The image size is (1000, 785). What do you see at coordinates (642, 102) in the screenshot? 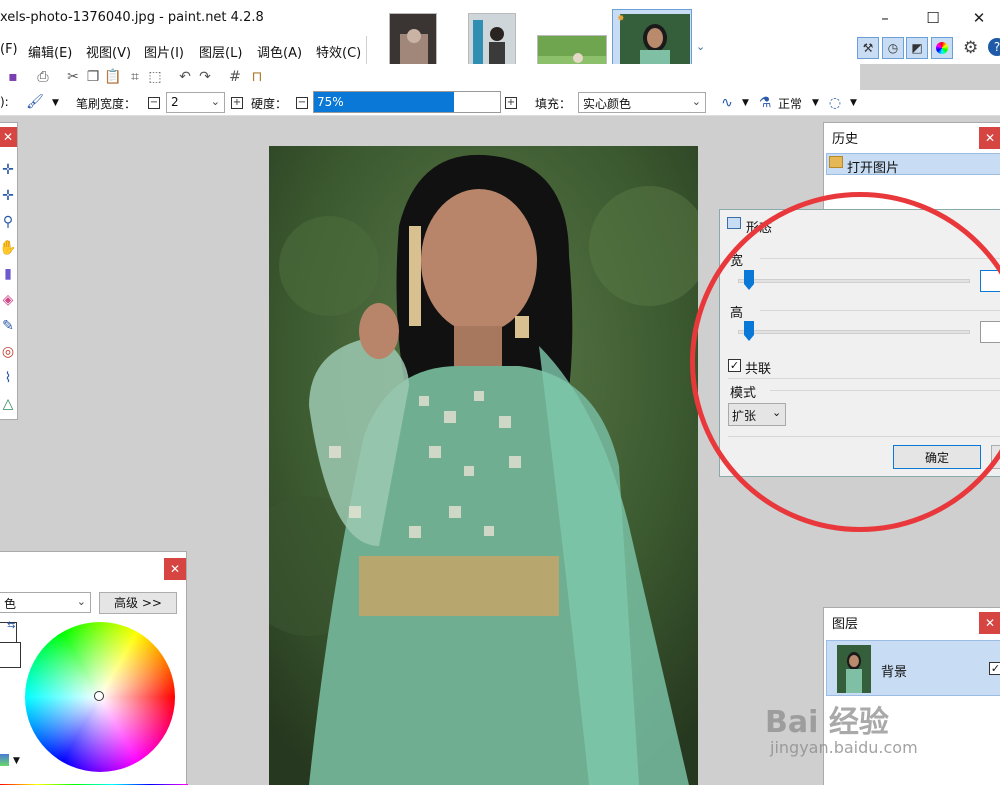
I see `fill-combo: 实心颜色 ⌄` at bounding box center [642, 102].